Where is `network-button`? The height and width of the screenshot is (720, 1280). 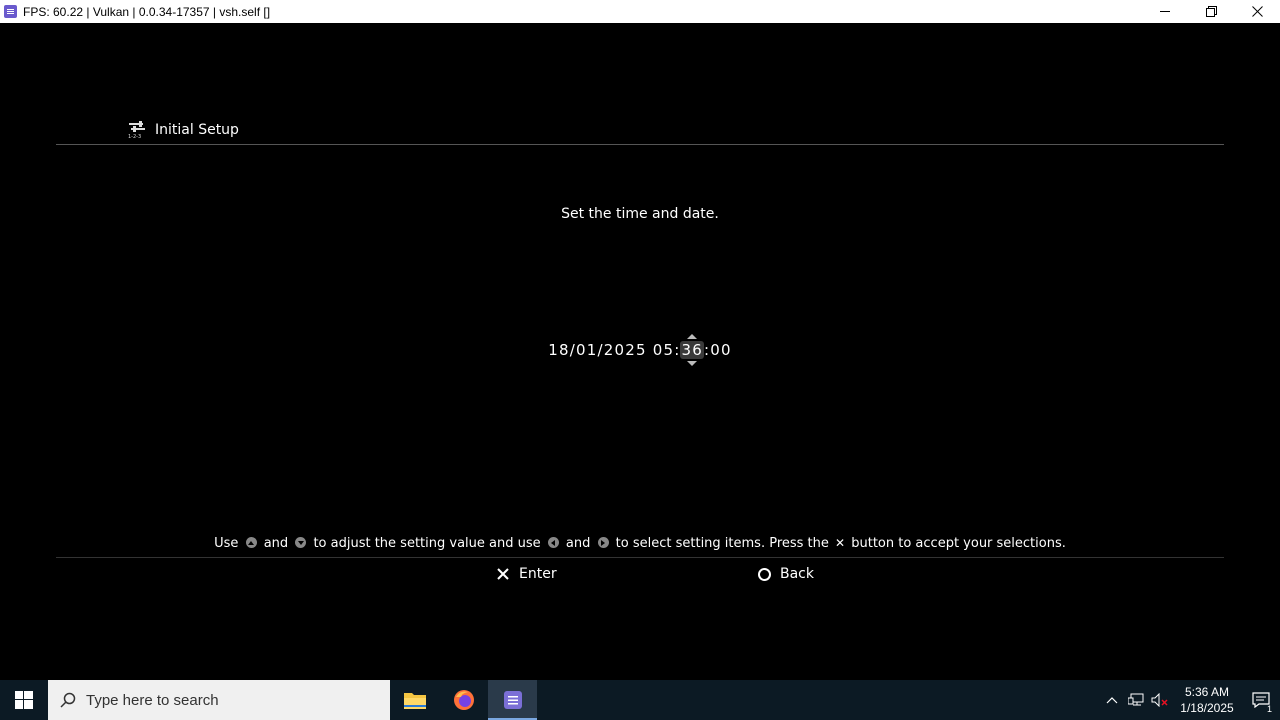
network-button is located at coordinates (1136, 700).